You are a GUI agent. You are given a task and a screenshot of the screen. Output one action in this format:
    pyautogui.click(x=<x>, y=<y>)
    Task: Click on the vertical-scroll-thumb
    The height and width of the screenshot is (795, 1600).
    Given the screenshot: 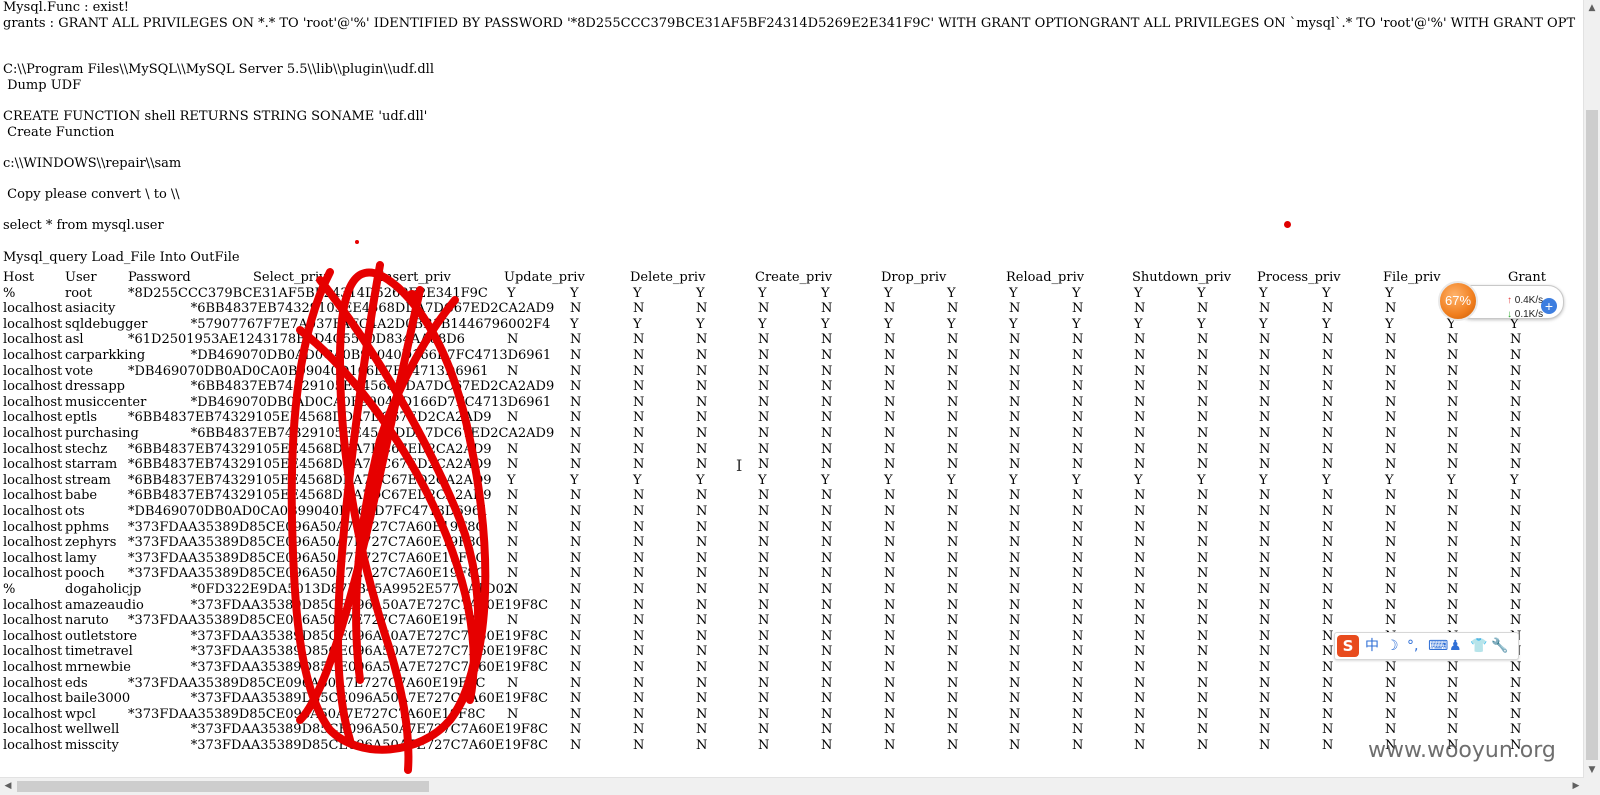 What is the action you would take?
    pyautogui.click(x=1592, y=435)
    